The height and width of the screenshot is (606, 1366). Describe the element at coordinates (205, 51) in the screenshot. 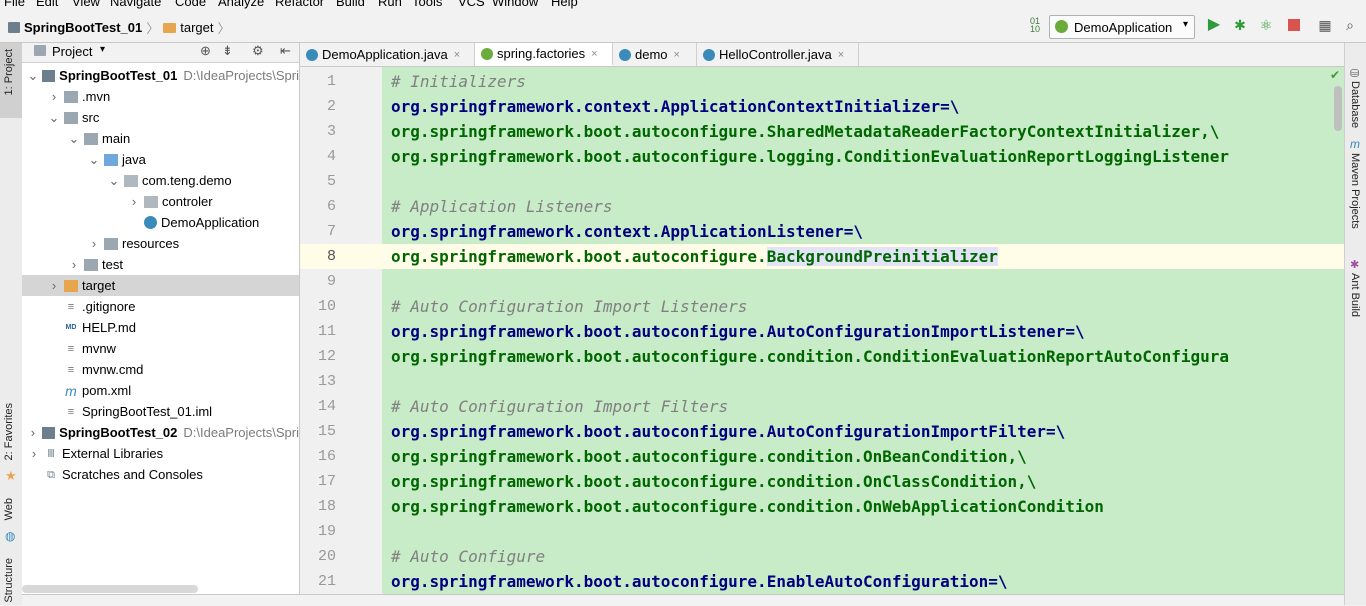

I see `locate-icon: ⊕` at that location.